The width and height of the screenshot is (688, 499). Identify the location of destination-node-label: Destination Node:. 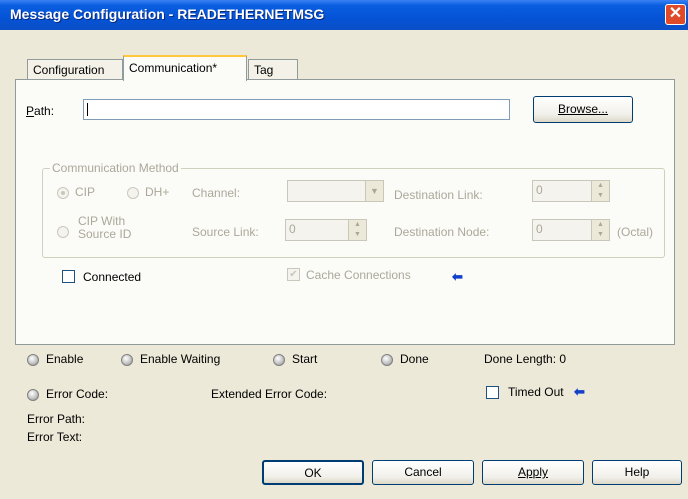
(442, 232).